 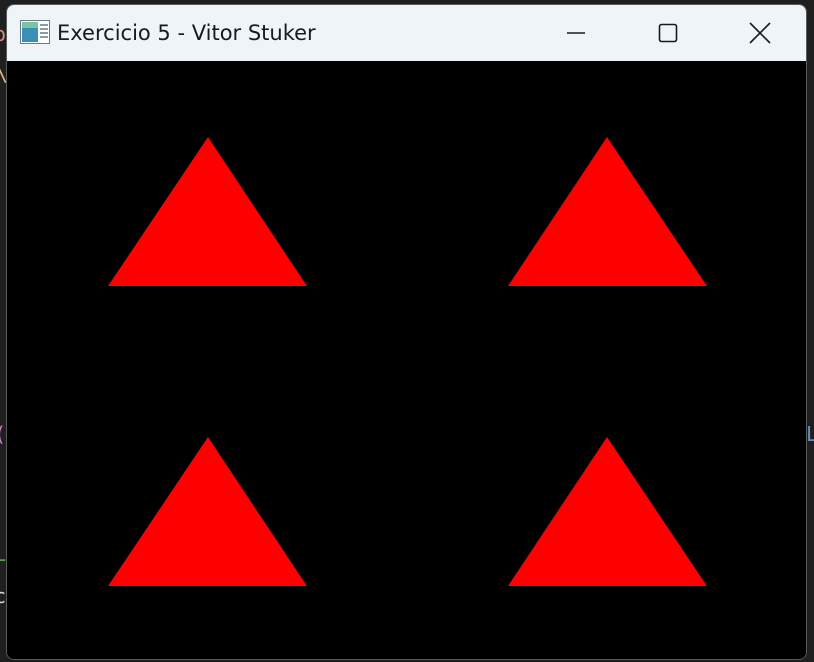 I want to click on close-icon, so click(x=760, y=33).